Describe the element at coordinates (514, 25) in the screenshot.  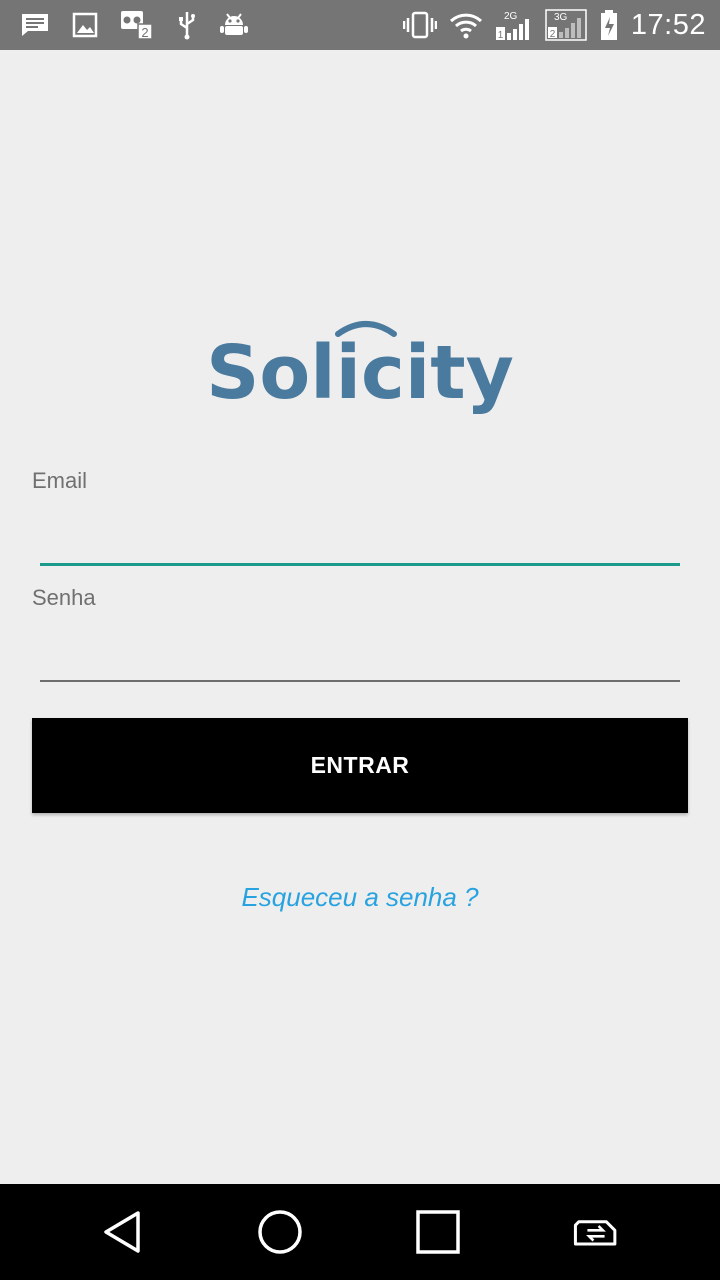
I see `signal-2g-sim1-icon: 2G 1` at that location.